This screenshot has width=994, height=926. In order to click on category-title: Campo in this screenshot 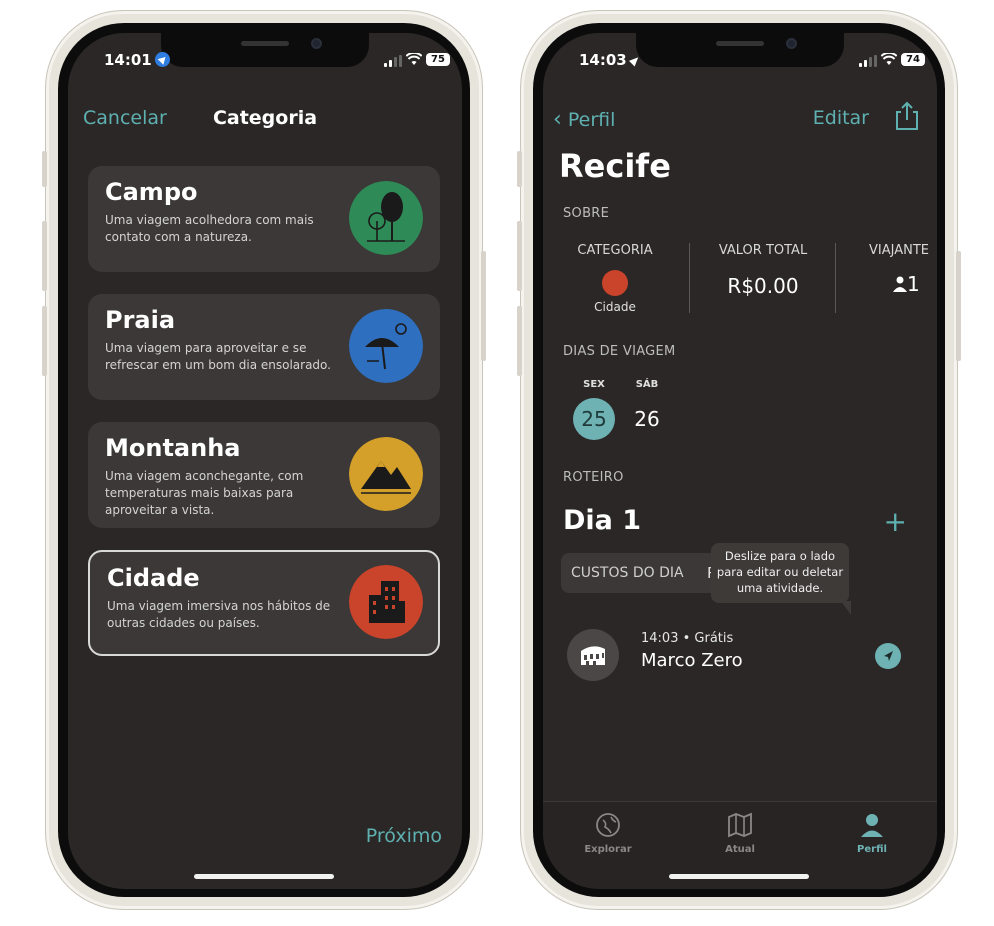, I will do `click(151, 192)`.